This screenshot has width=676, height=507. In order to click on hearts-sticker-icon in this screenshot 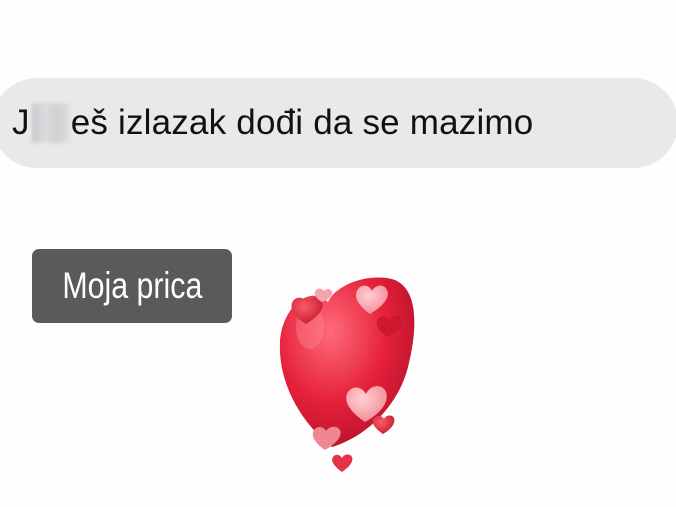, I will do `click(350, 377)`.